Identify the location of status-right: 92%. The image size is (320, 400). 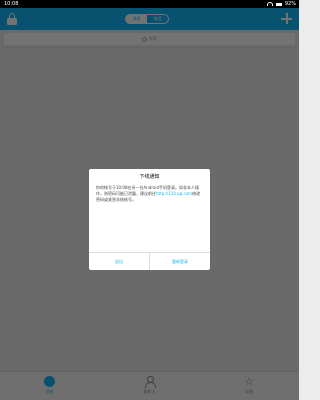
(281, 4).